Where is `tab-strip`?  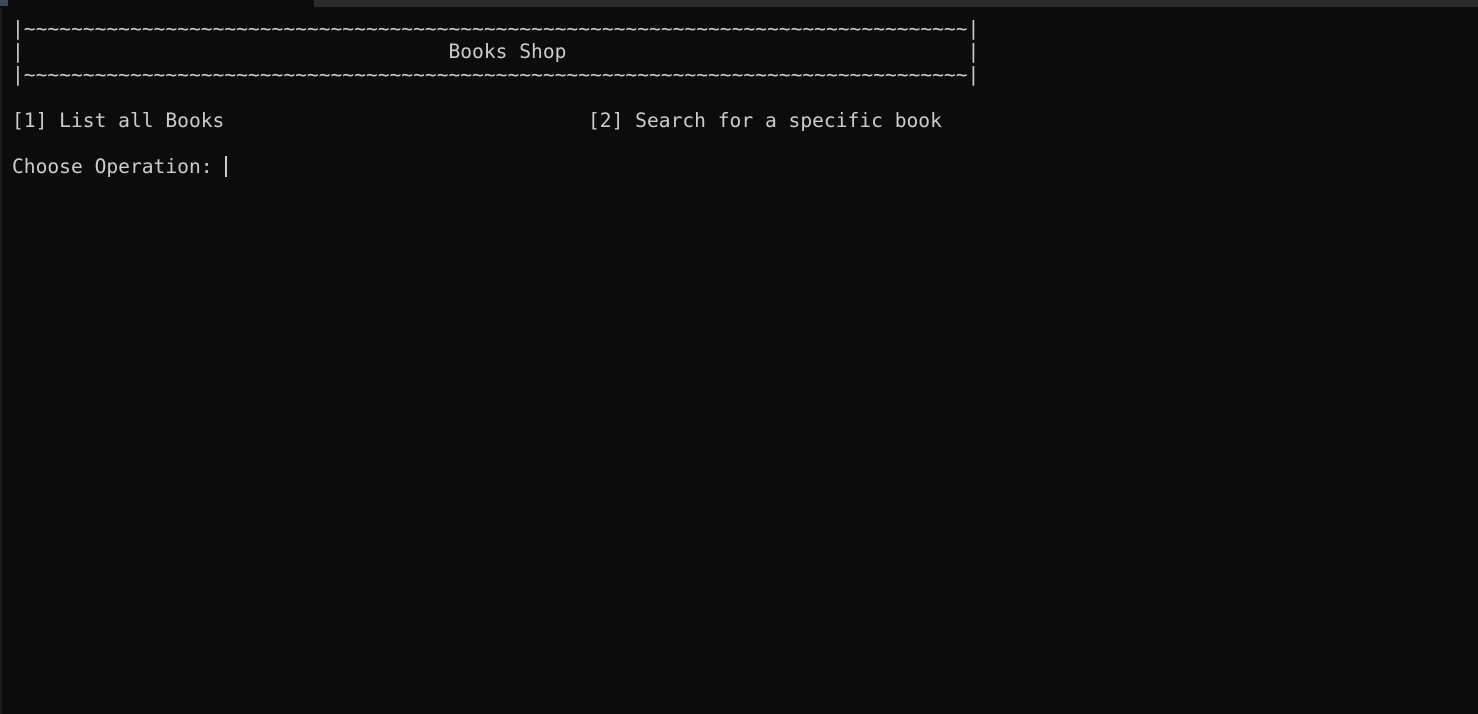 tab-strip is located at coordinates (156, 3).